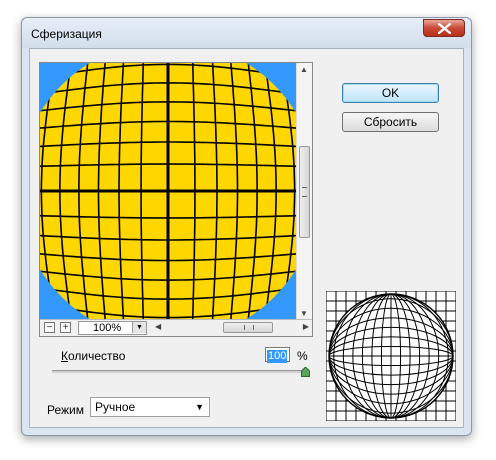  I want to click on preview-horizontal-scrollbar: ◀ ▶, so click(232, 328).